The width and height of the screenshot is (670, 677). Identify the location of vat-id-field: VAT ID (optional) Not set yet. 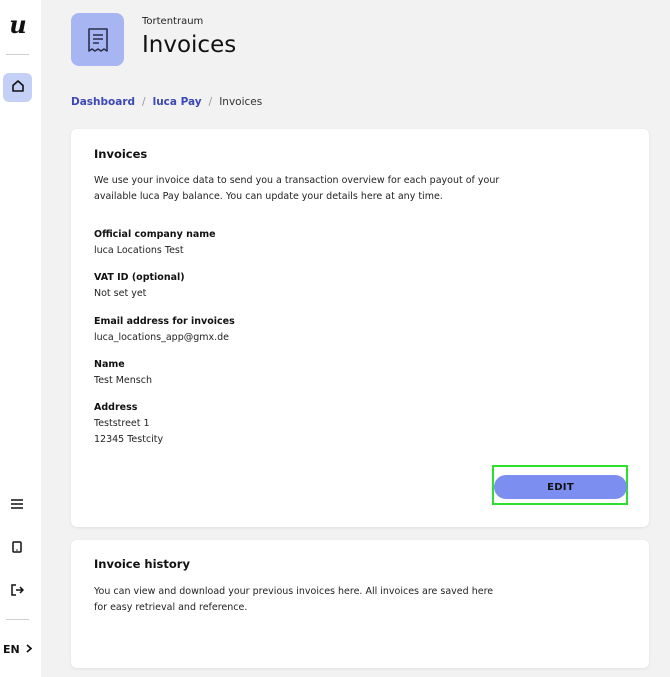
(139, 287).